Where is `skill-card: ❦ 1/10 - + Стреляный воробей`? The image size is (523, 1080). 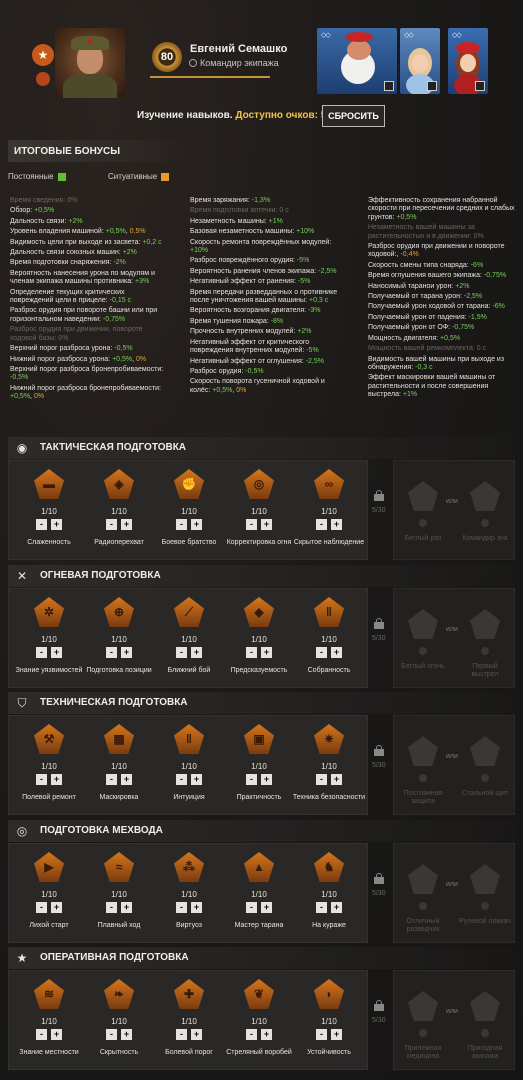
skill-card: ❦ 1/10 - + Стреляный воробей is located at coordinates (259, 1021).